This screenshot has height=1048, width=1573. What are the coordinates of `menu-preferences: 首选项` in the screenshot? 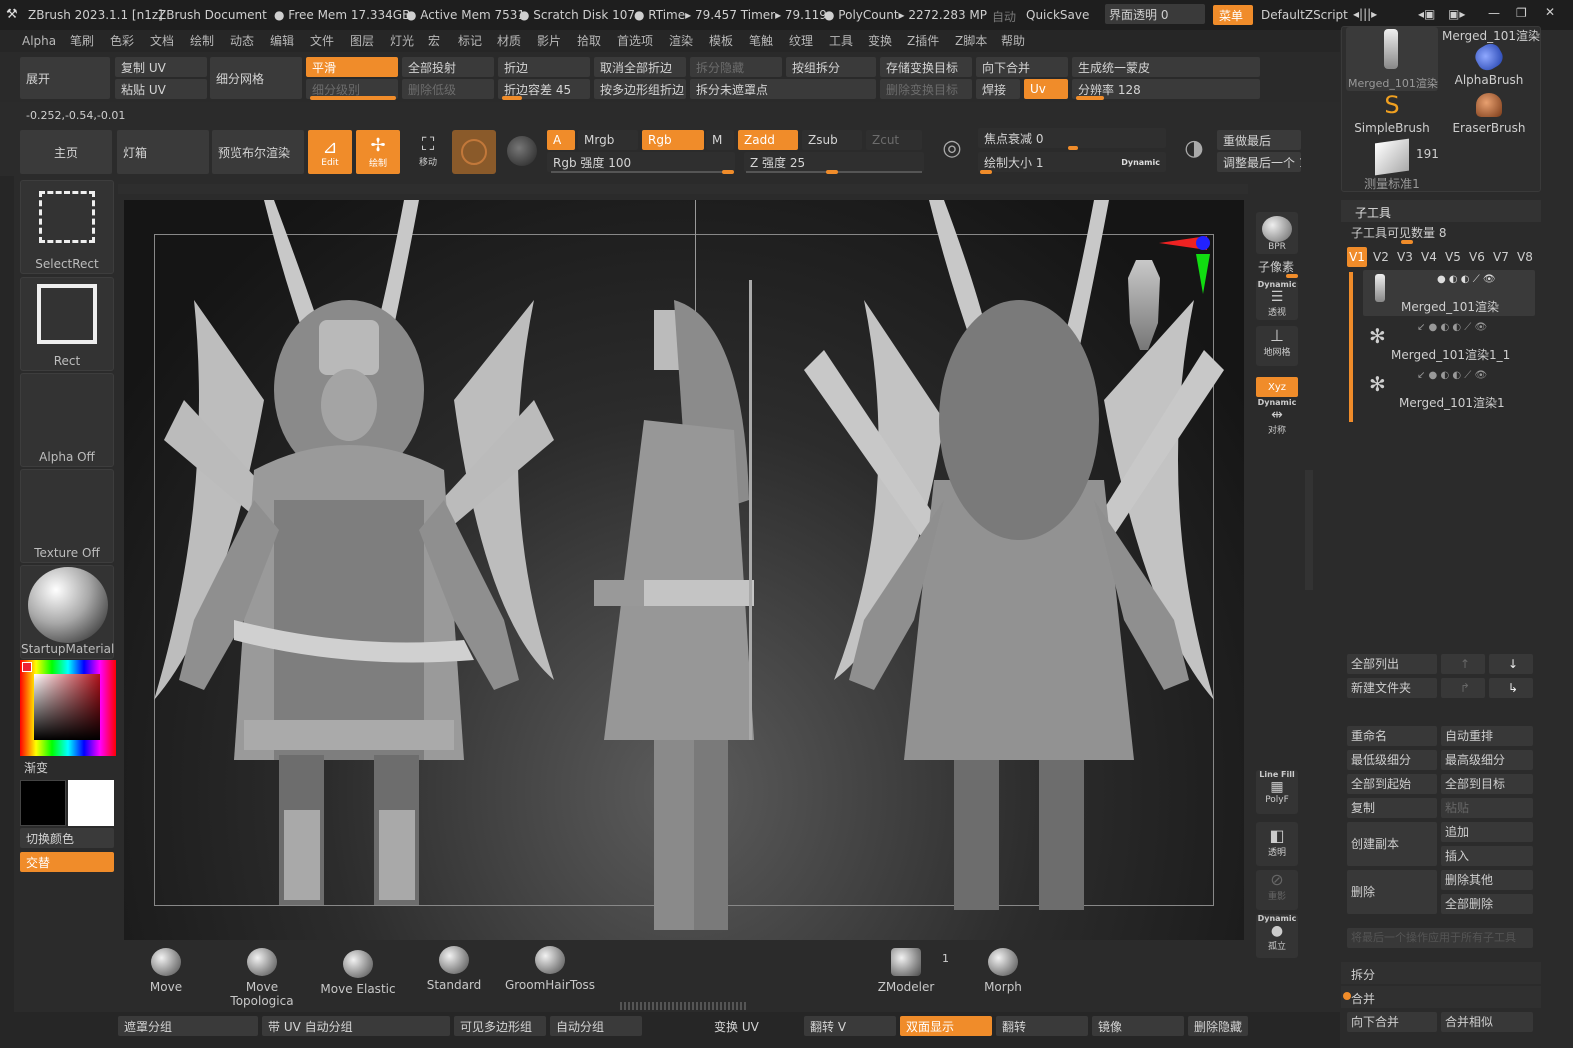 It's located at (635, 41).